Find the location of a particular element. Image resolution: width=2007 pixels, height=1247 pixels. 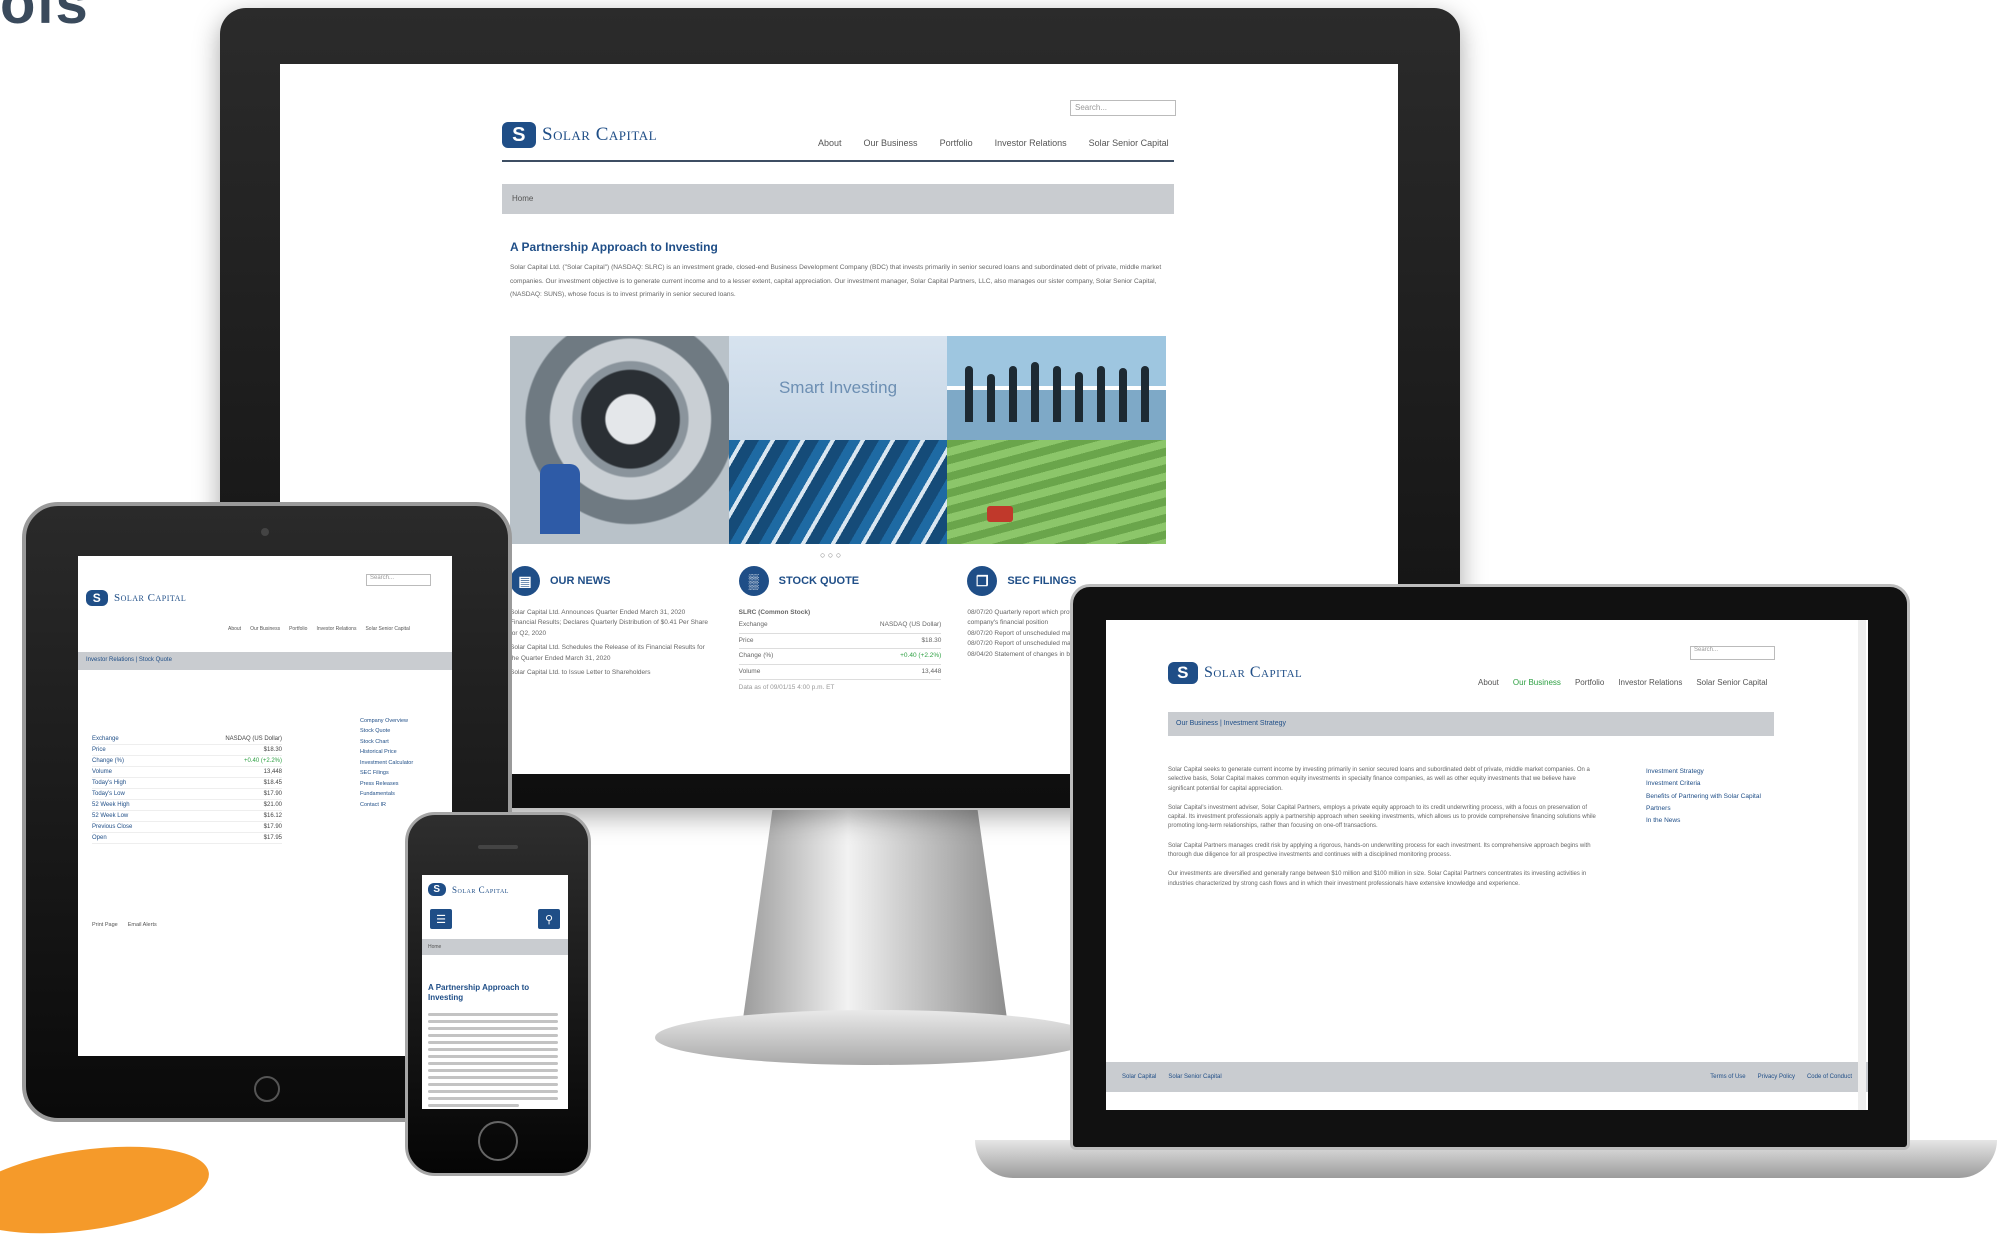

tablet-actions: Print Page Email Alerts is located at coordinates (124, 925).